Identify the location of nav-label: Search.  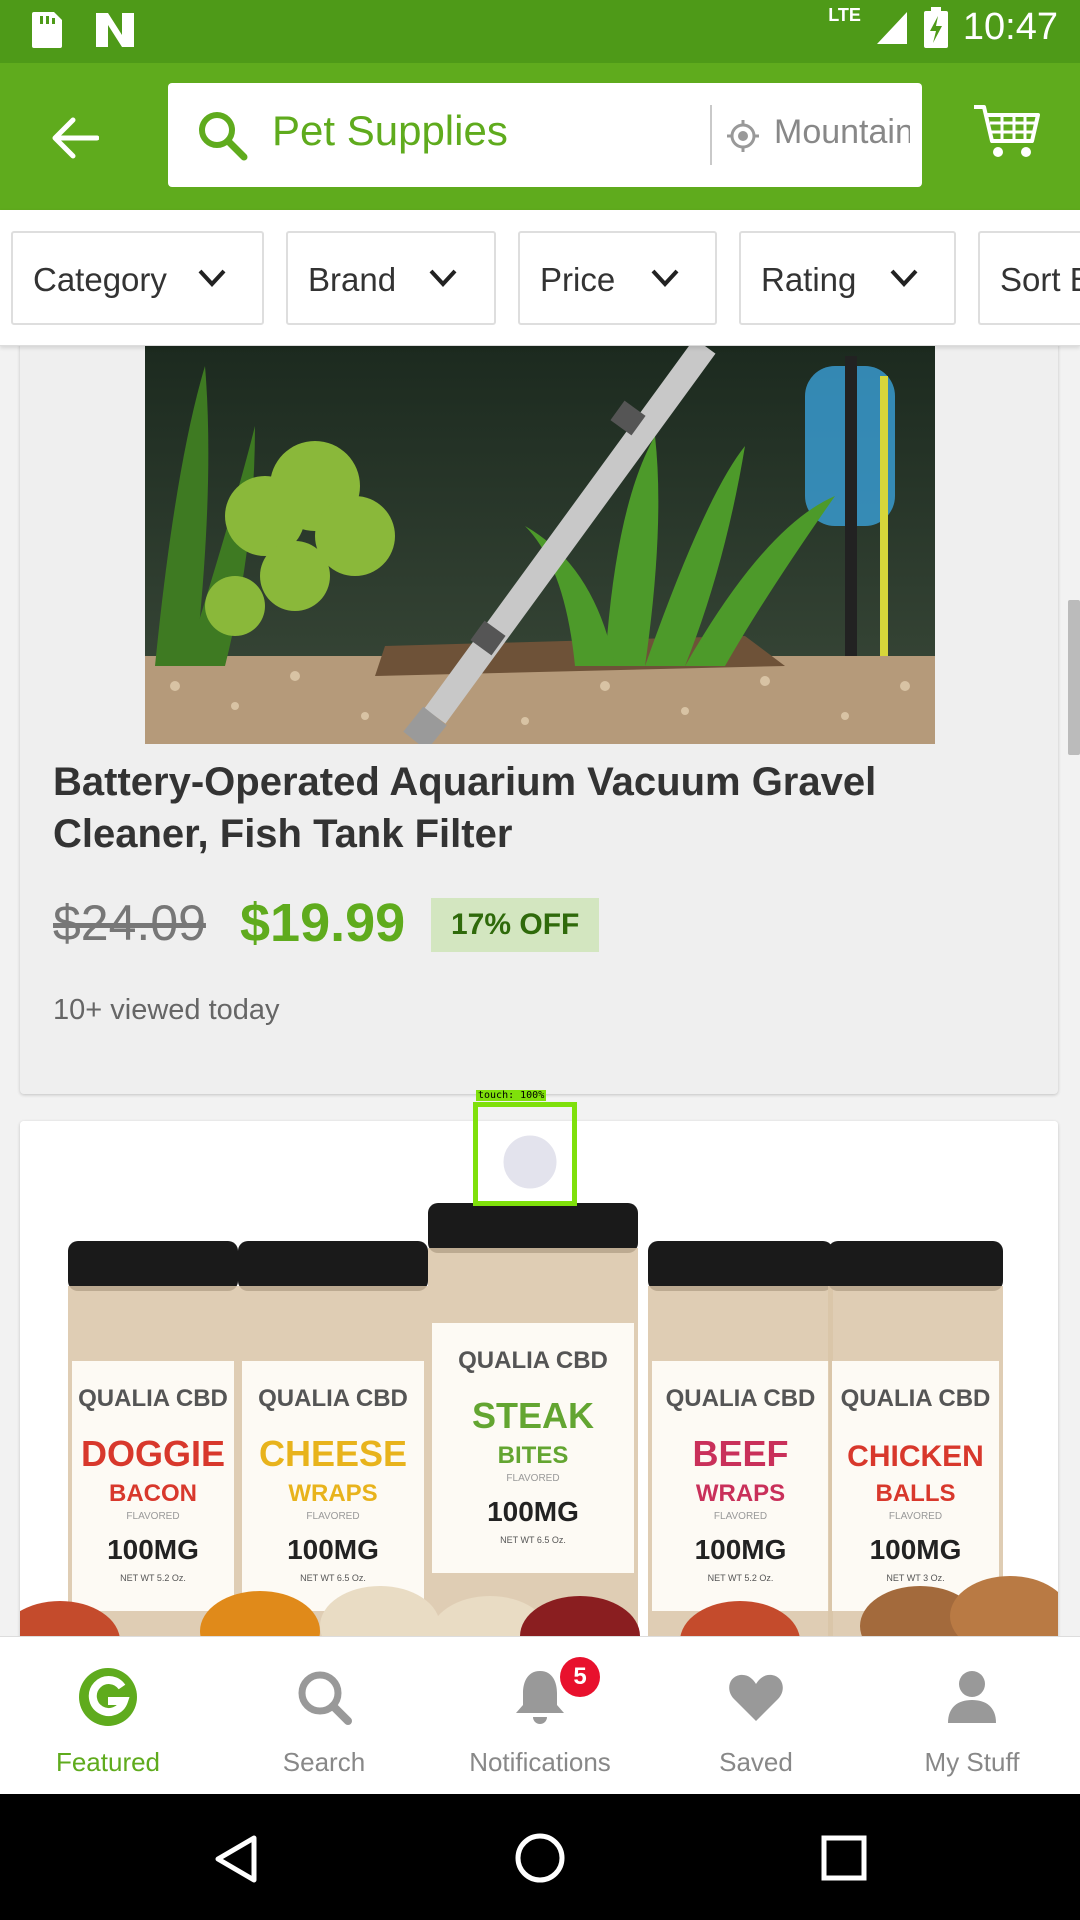
(324, 1762).